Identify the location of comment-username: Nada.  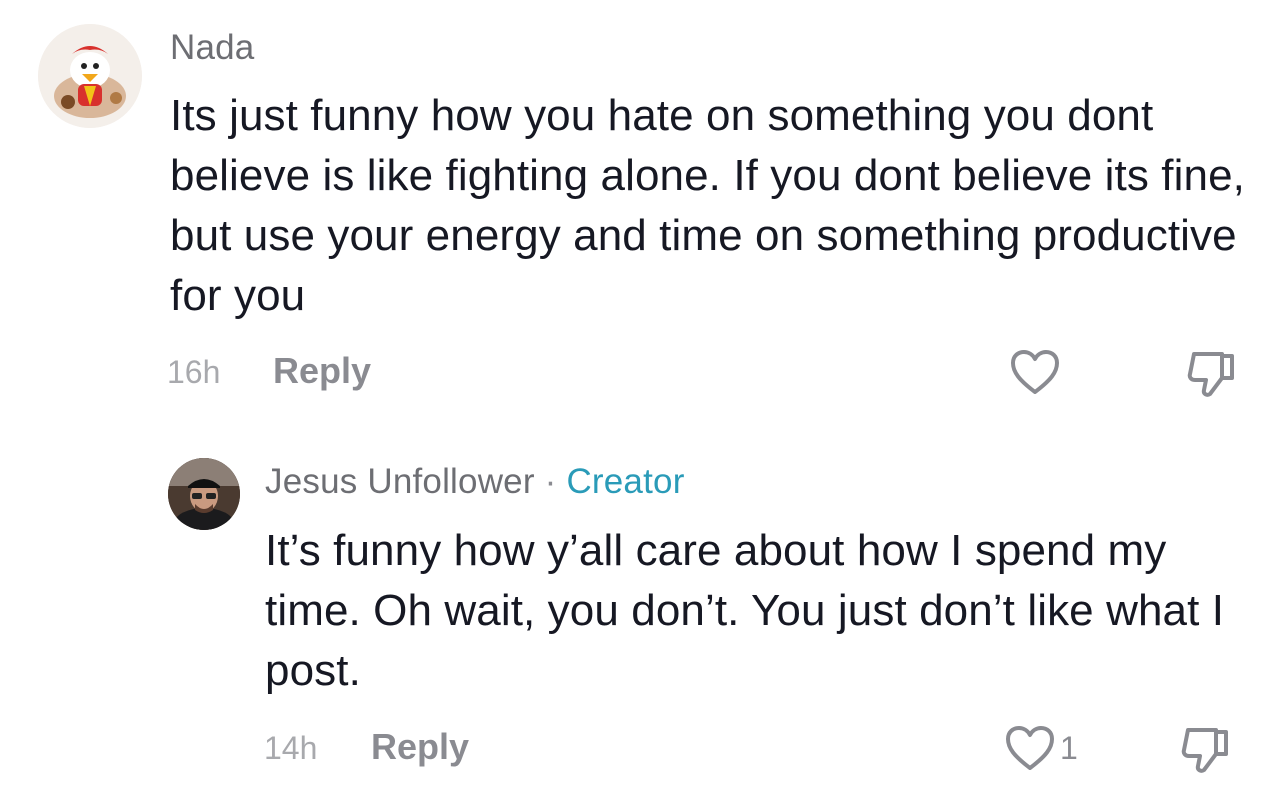
(212, 48).